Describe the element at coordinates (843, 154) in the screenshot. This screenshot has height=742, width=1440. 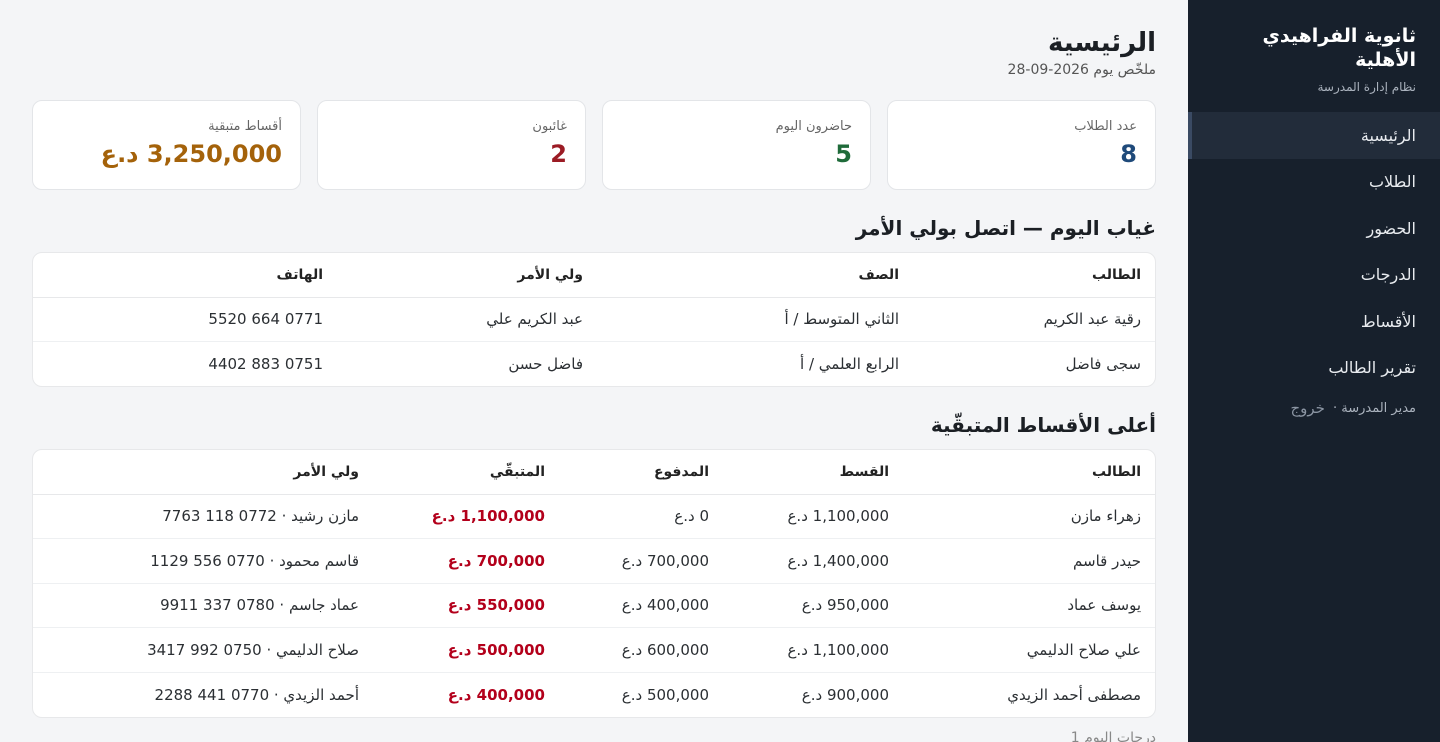
I see `card-value: 5` at that location.